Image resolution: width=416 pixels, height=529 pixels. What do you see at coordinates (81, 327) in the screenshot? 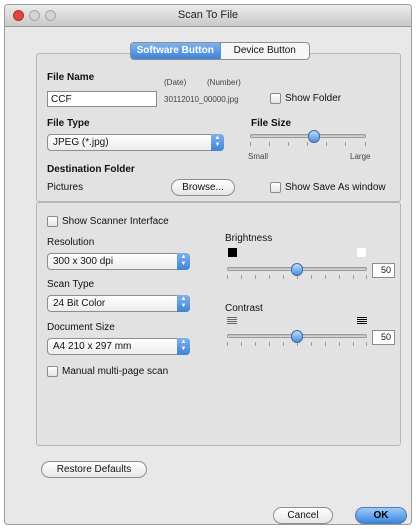
I see `document-size-label: Document Size` at bounding box center [81, 327].